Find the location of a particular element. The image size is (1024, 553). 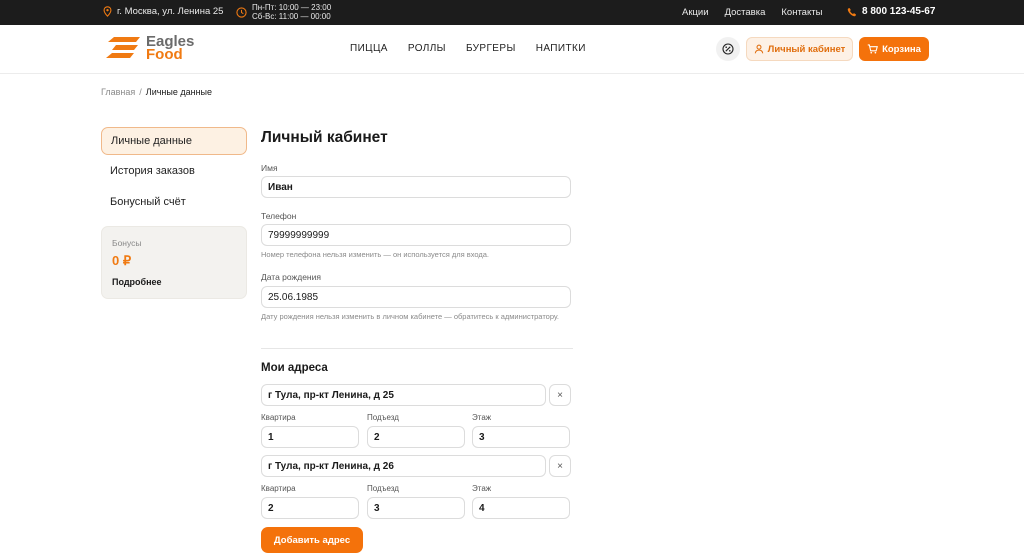

sidebar-item-personal-data: Личные данные is located at coordinates (174, 141).